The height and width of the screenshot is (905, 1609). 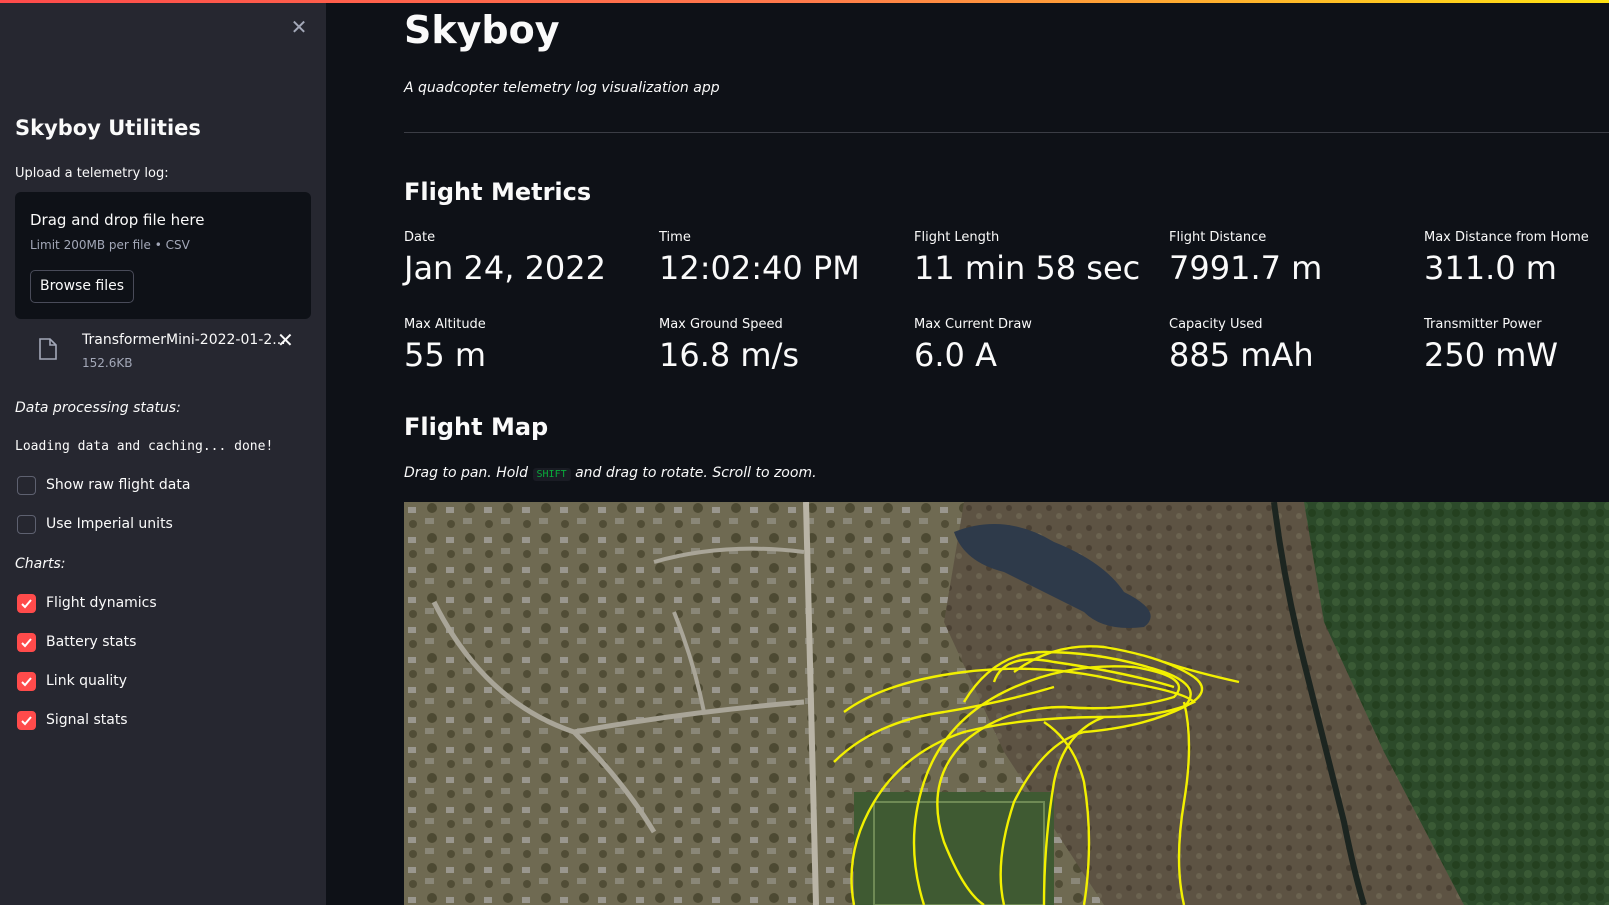 I want to click on checkbox-signal-stats: Signal stats, so click(x=72, y=720).